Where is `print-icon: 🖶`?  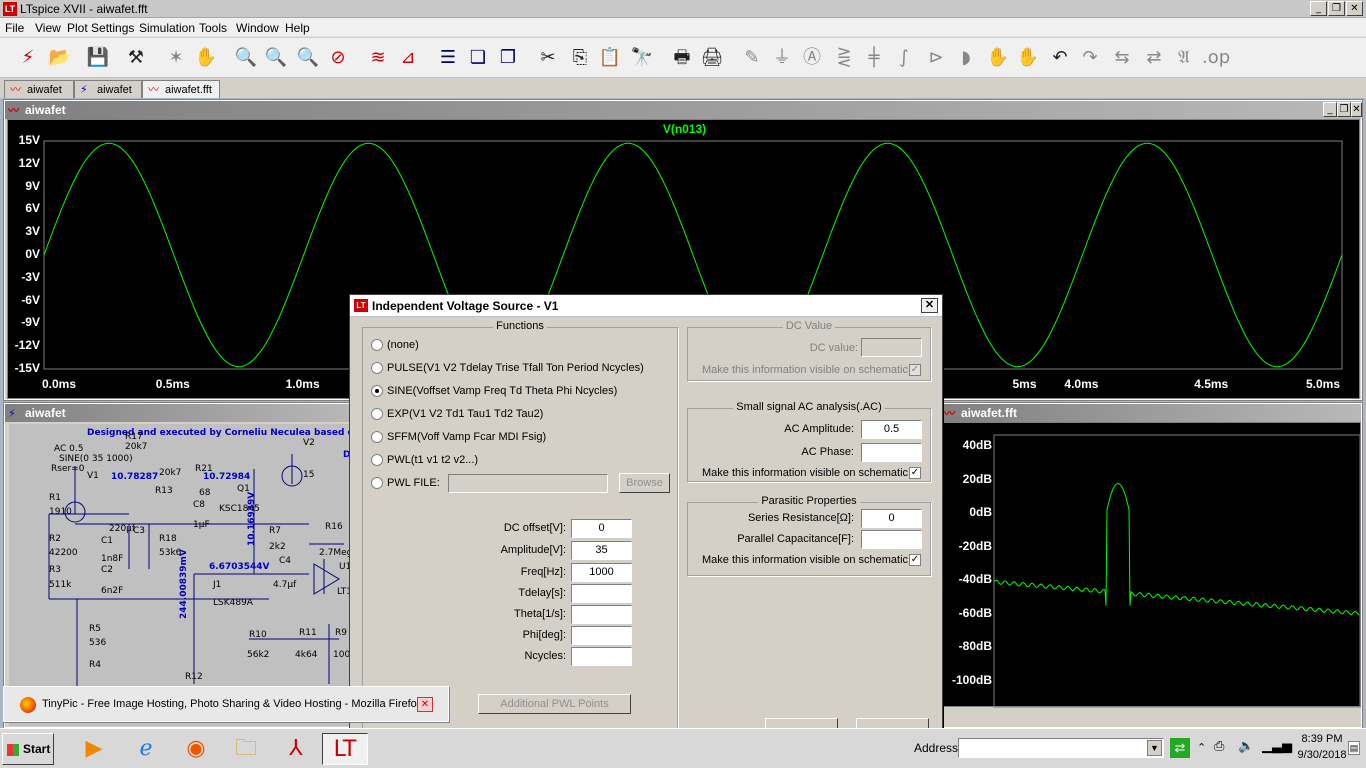 print-icon: 🖶 is located at coordinates (682, 58).